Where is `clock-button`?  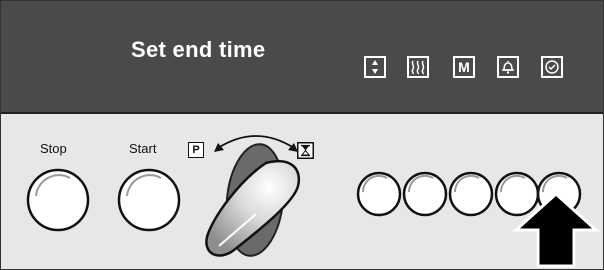 clock-button is located at coordinates (552, 67).